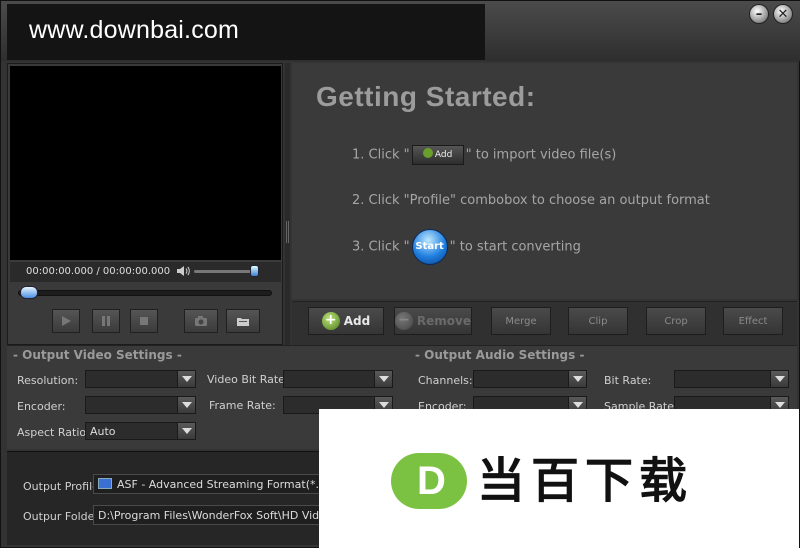 Image resolution: width=800 pixels, height=548 pixels. I want to click on merge-button: Merge, so click(521, 321).